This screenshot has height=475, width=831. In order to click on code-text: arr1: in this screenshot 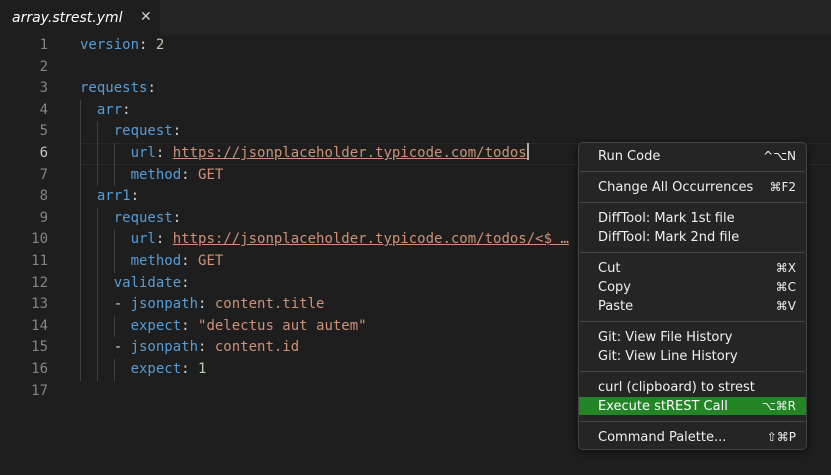, I will do `click(118, 197)`.